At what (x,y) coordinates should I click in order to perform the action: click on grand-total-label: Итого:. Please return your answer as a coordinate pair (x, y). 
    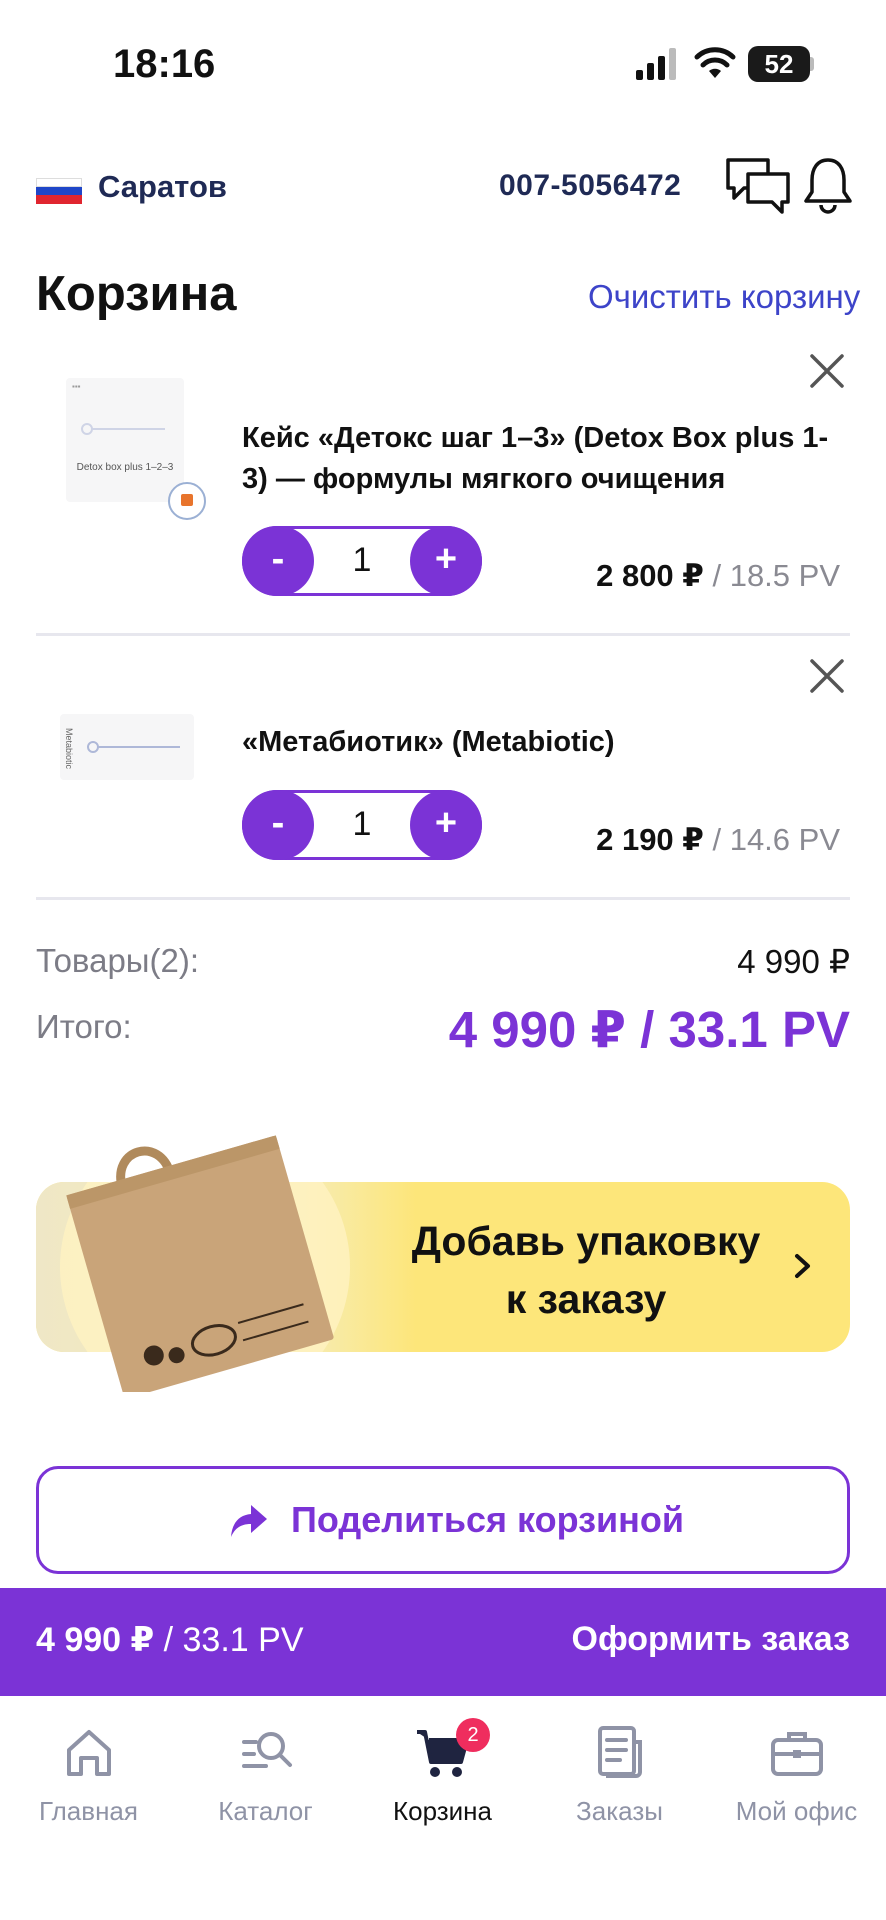
    Looking at the image, I should click on (84, 1026).